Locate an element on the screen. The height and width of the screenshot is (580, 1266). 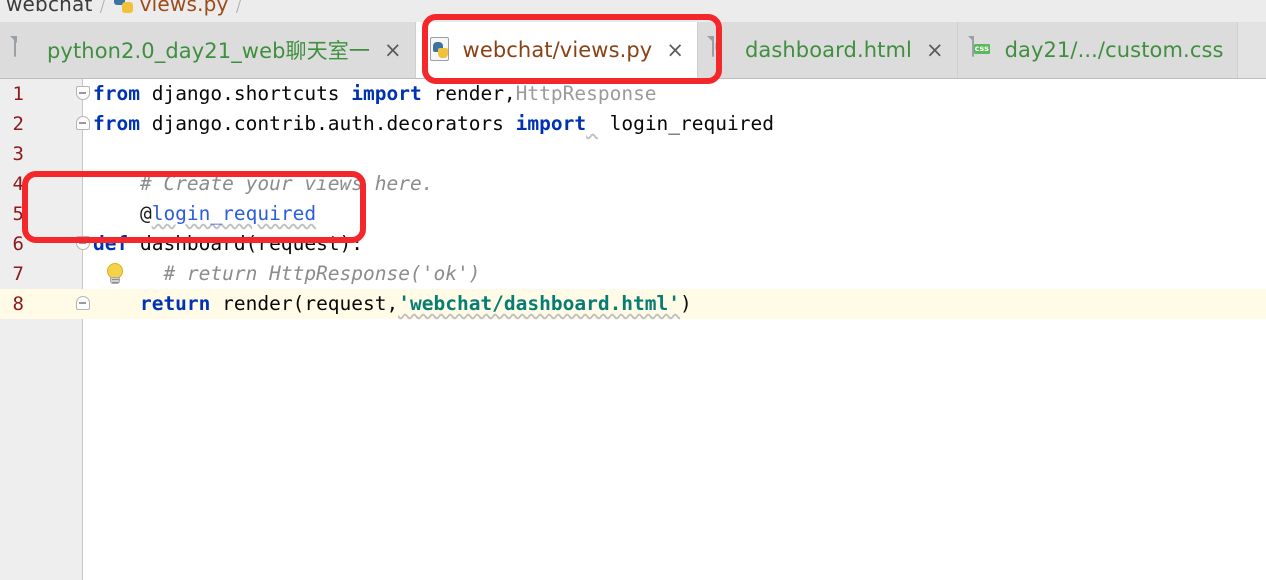
line-number: 5 is located at coordinates (18, 214).